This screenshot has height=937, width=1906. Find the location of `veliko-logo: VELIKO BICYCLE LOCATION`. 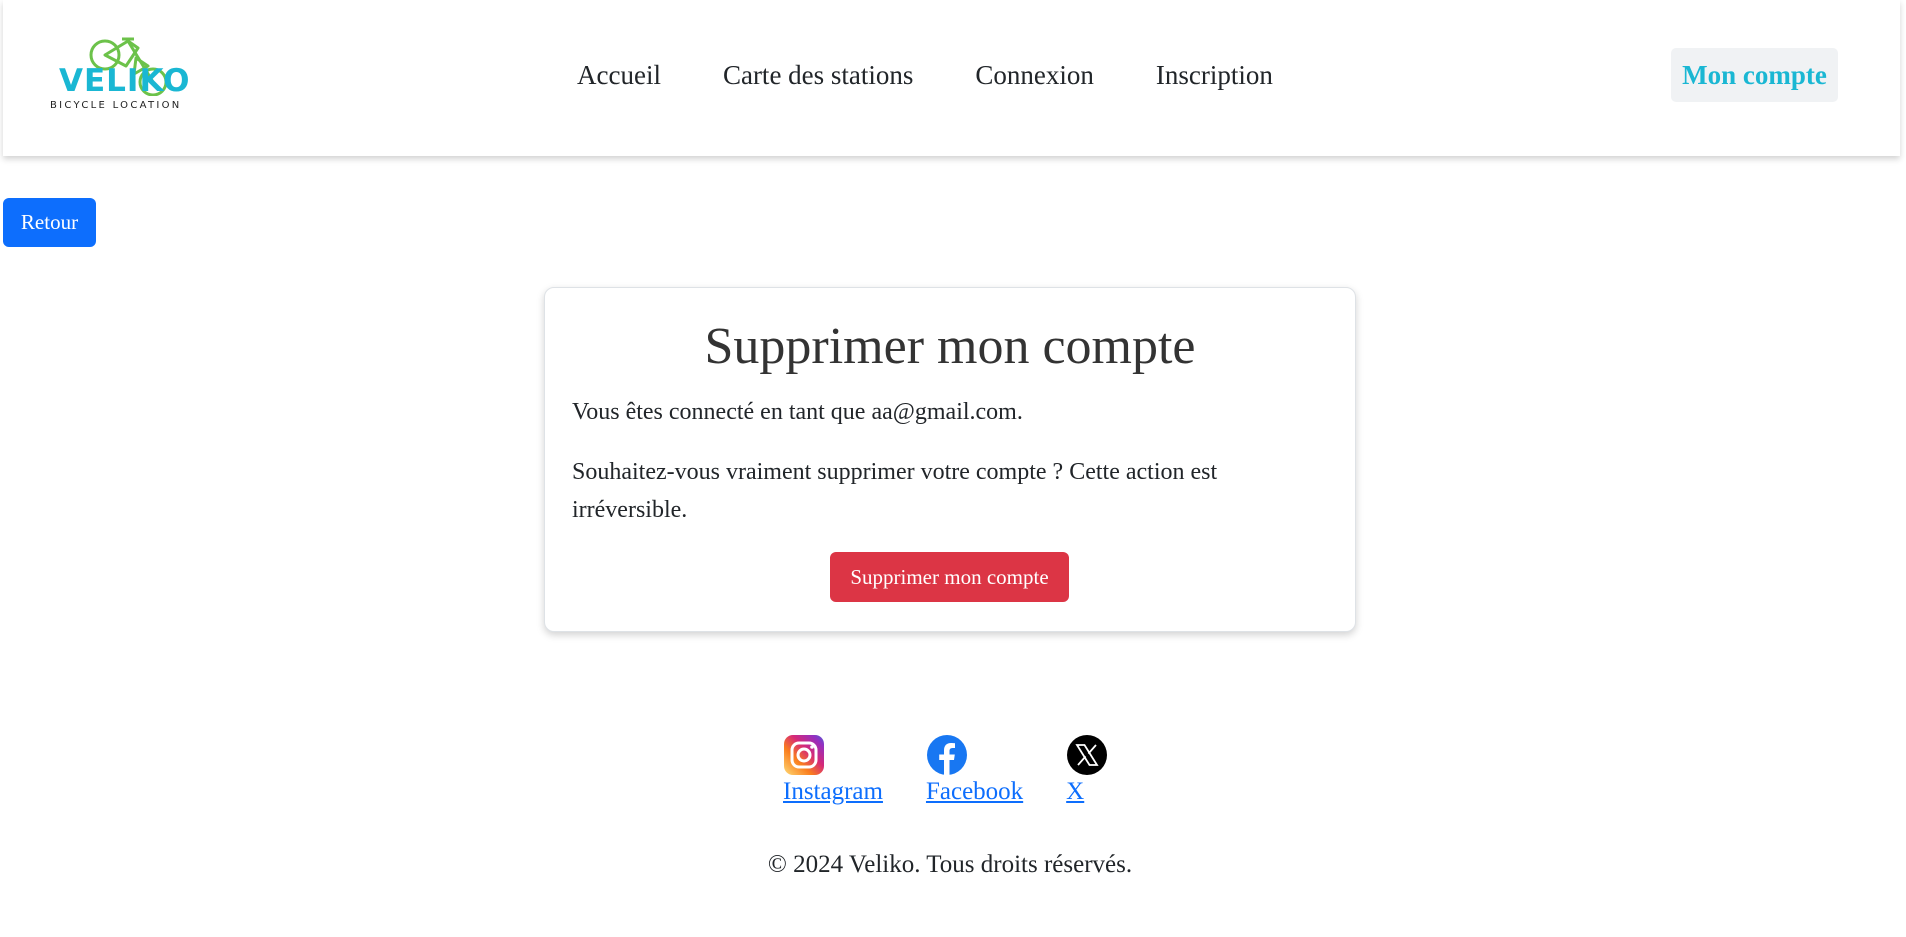

veliko-logo: VELIKO BICYCLE LOCATION is located at coordinates (123, 76).